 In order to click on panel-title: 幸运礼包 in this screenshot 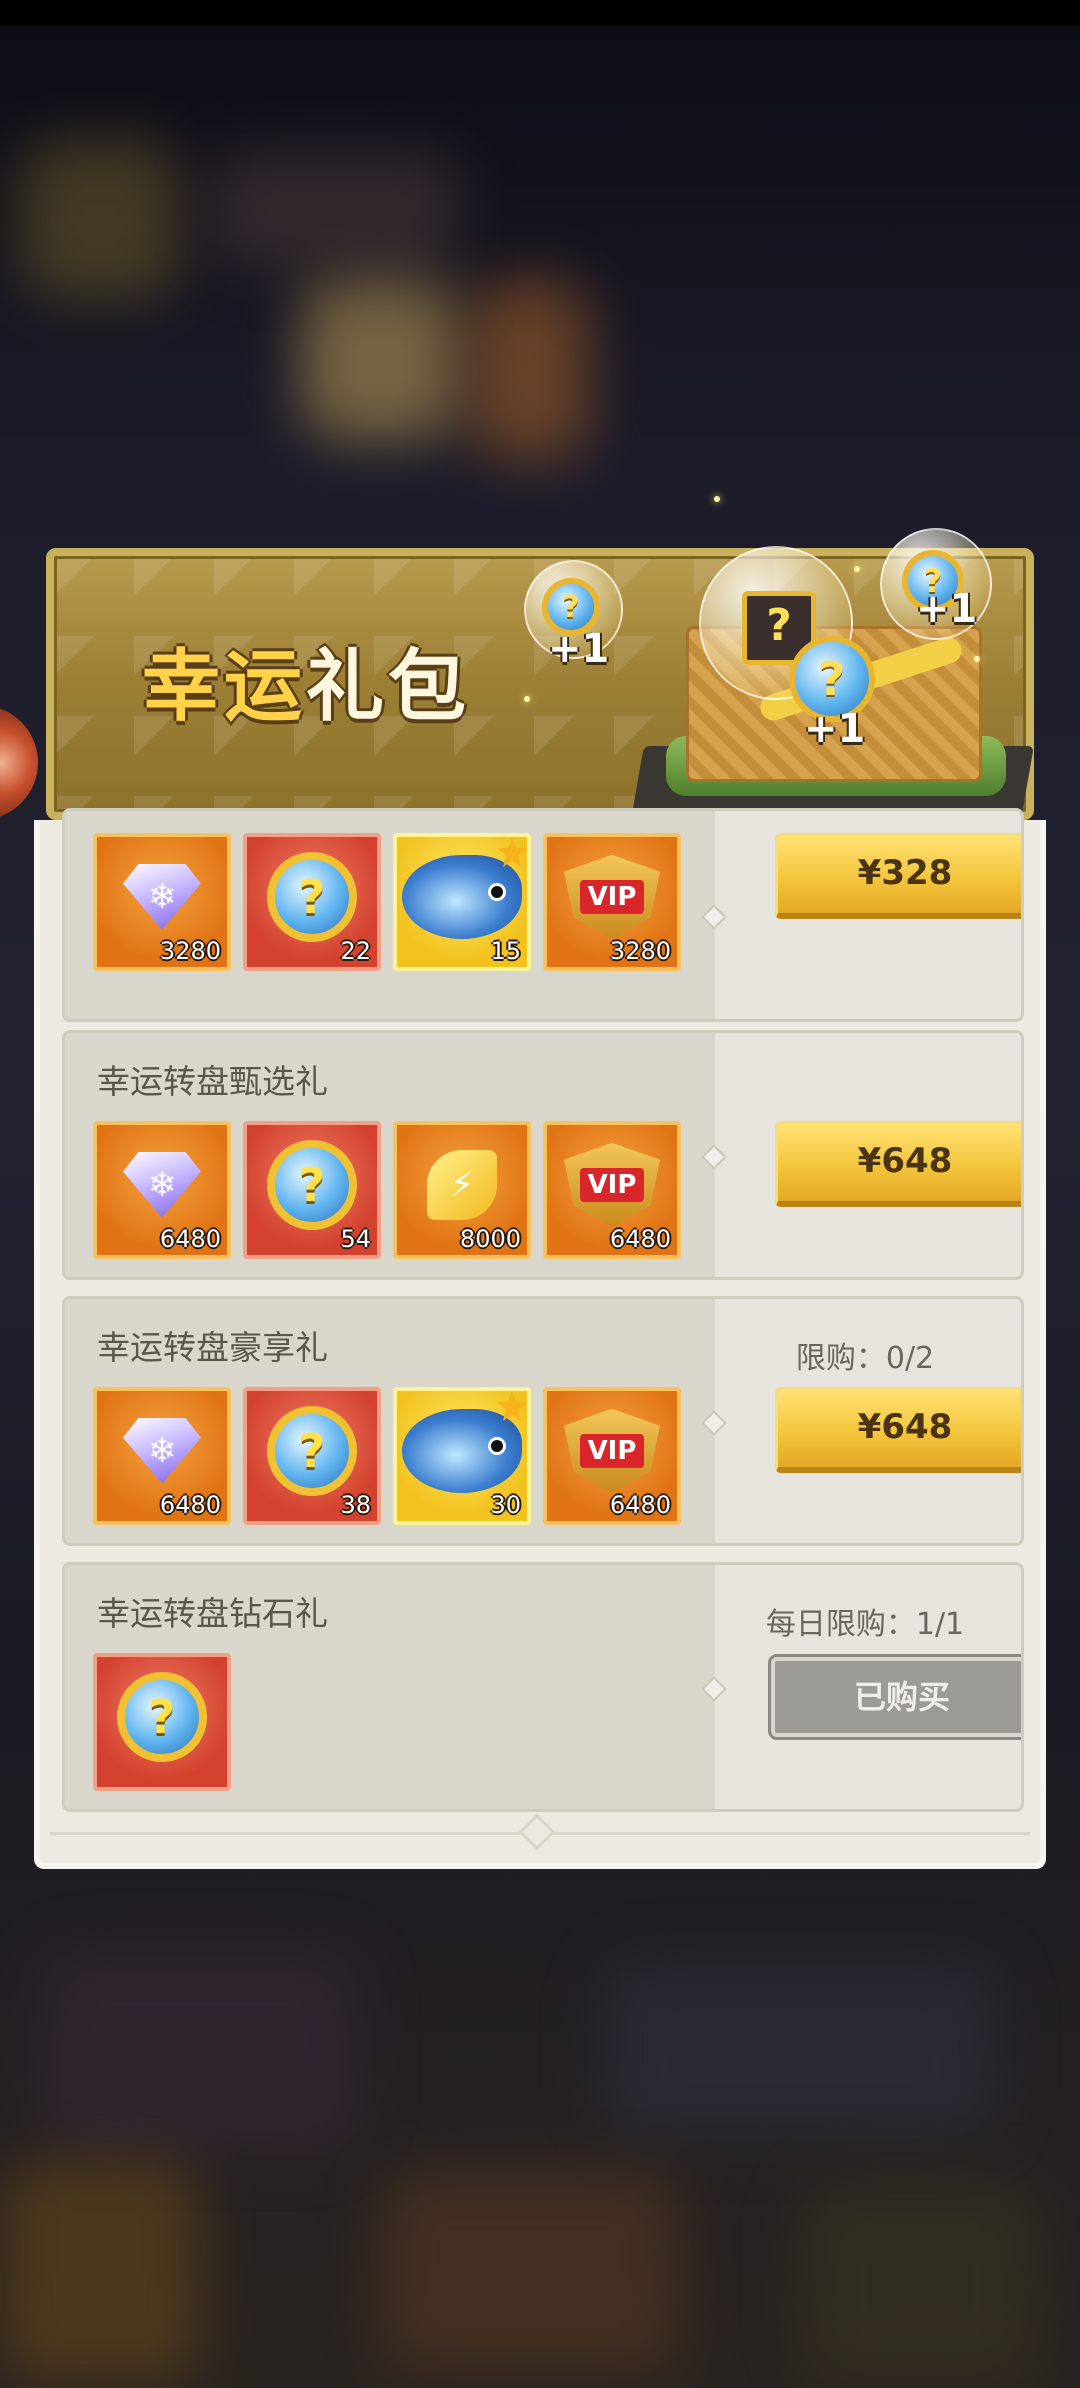, I will do `click(306, 687)`.